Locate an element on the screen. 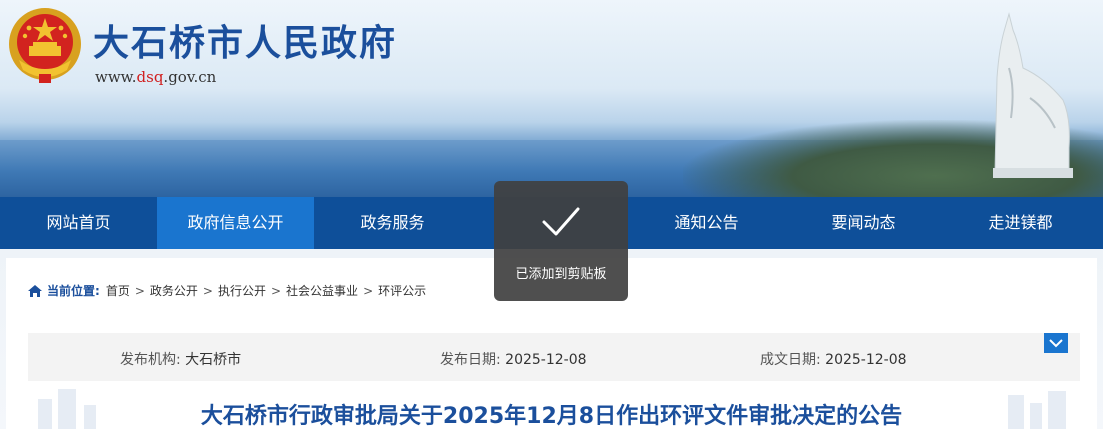  meta-publish-date-key: 发布日期: is located at coordinates (470, 360).